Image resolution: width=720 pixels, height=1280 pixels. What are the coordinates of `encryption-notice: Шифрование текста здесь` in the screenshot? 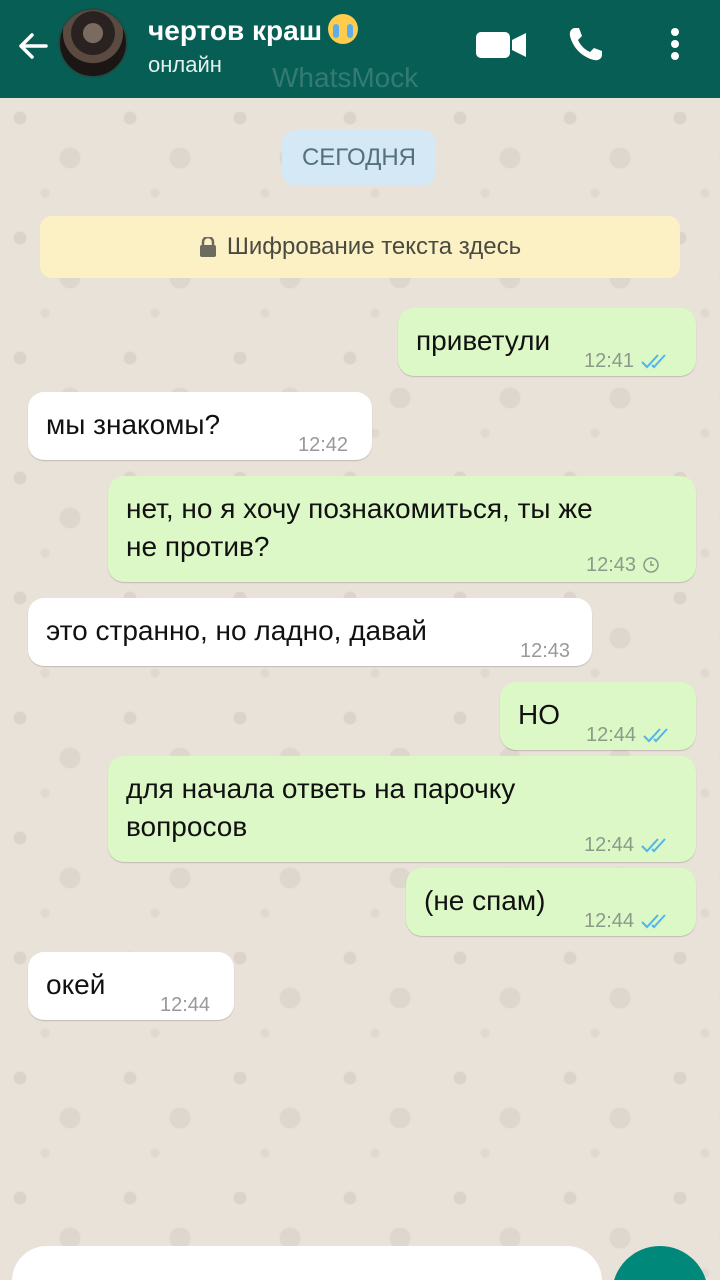 It's located at (360, 247).